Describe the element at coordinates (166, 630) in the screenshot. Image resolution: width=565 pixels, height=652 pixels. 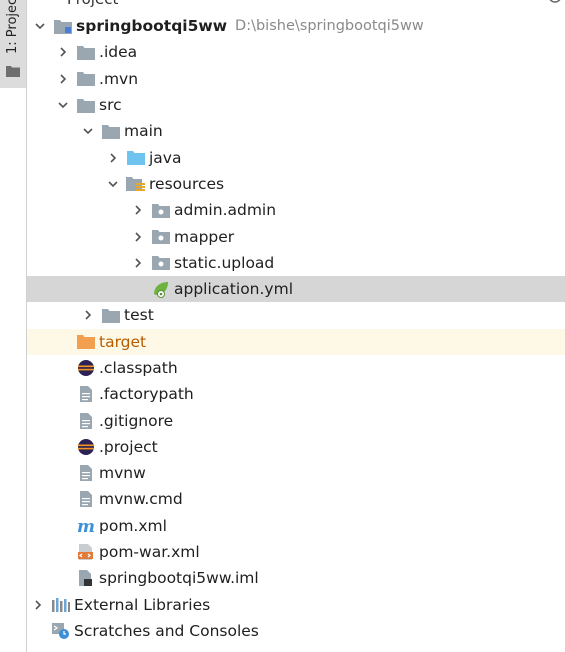
I see `tree-node-label: Scratches and Consoles` at that location.